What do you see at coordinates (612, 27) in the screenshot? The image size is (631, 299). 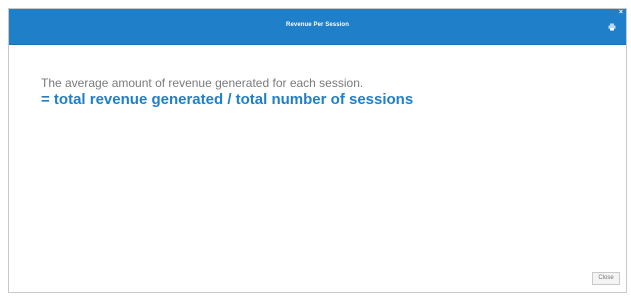 I see `print-icon` at bounding box center [612, 27].